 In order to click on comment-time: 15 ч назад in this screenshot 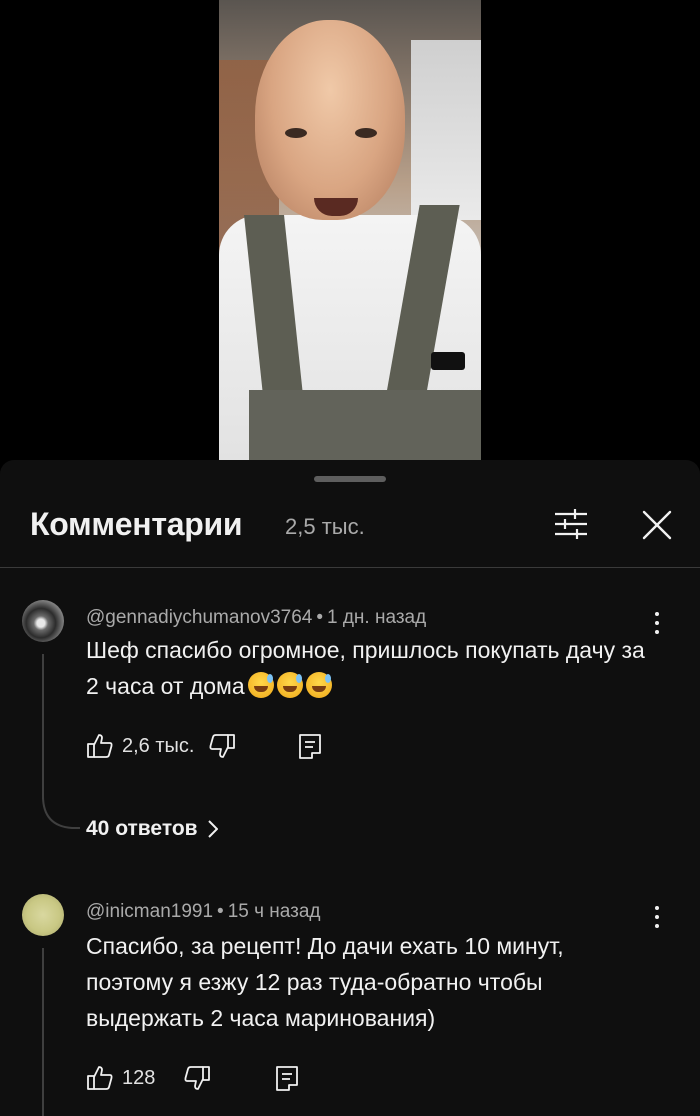, I will do `click(274, 911)`.